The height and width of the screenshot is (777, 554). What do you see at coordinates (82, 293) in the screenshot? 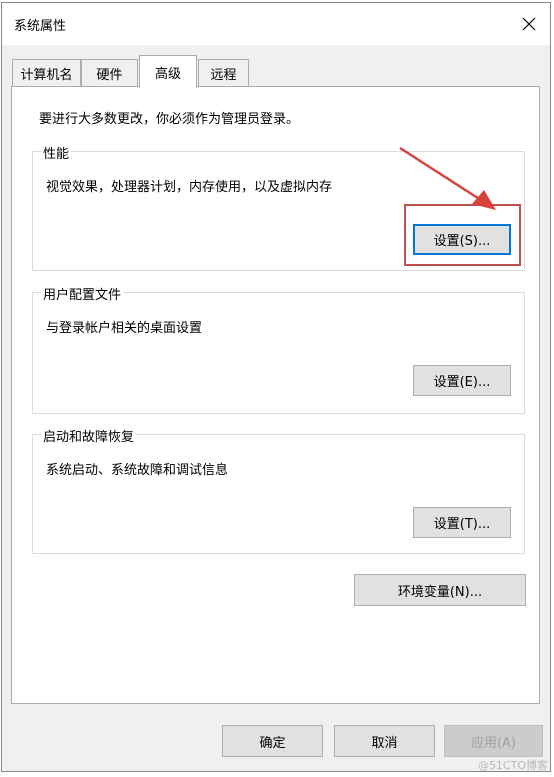
I see `user-profiles-title: 用户配置文件` at bounding box center [82, 293].